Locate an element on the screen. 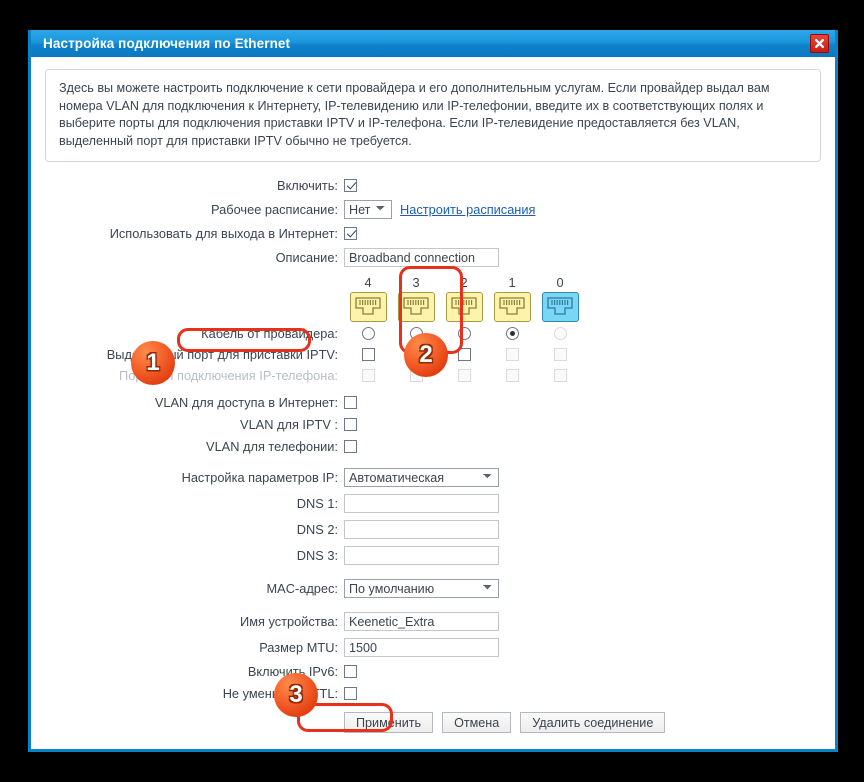 This screenshot has height=782, width=864. ip-settings-label: Настройка параметров IP: is located at coordinates (259, 477).